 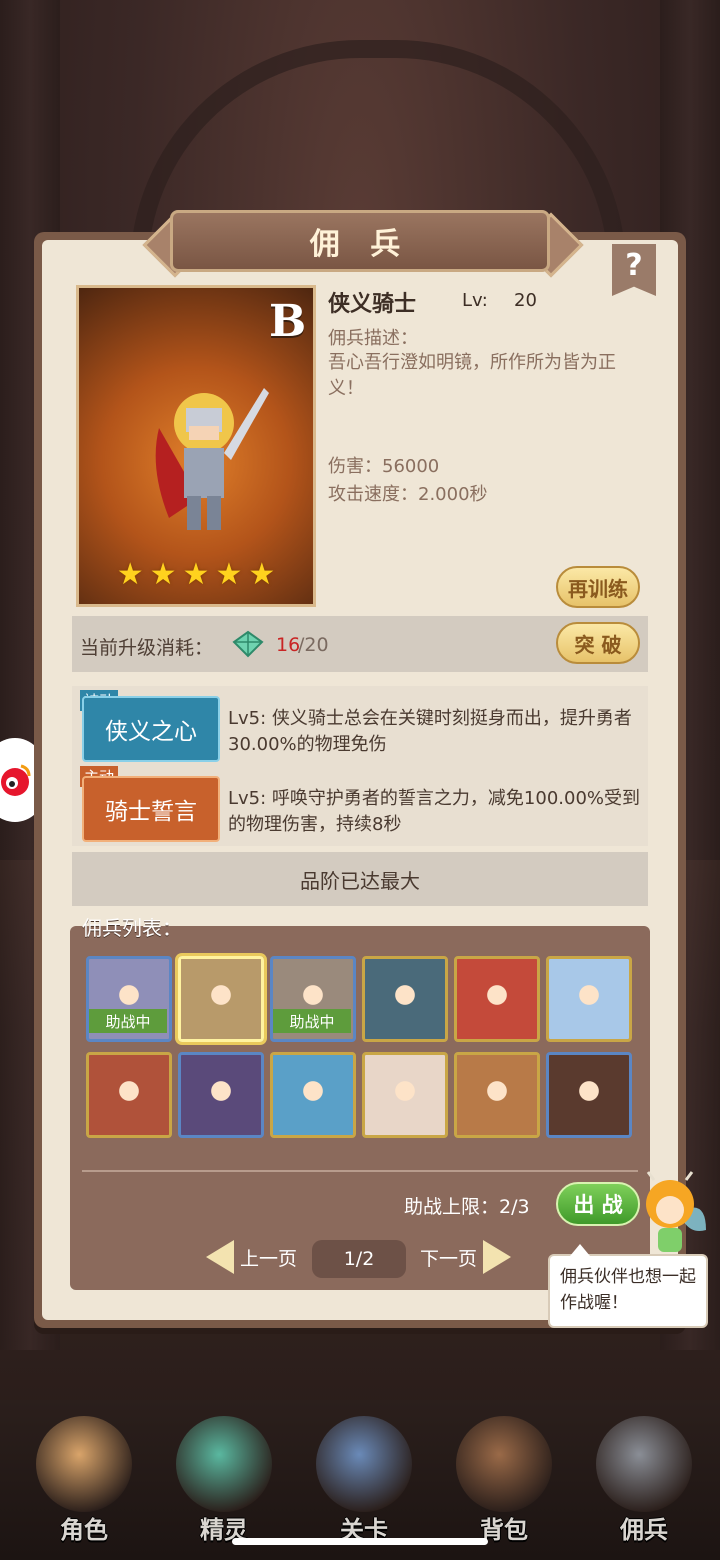 I want to click on white-hair-portrait, so click(x=405, y=1095).